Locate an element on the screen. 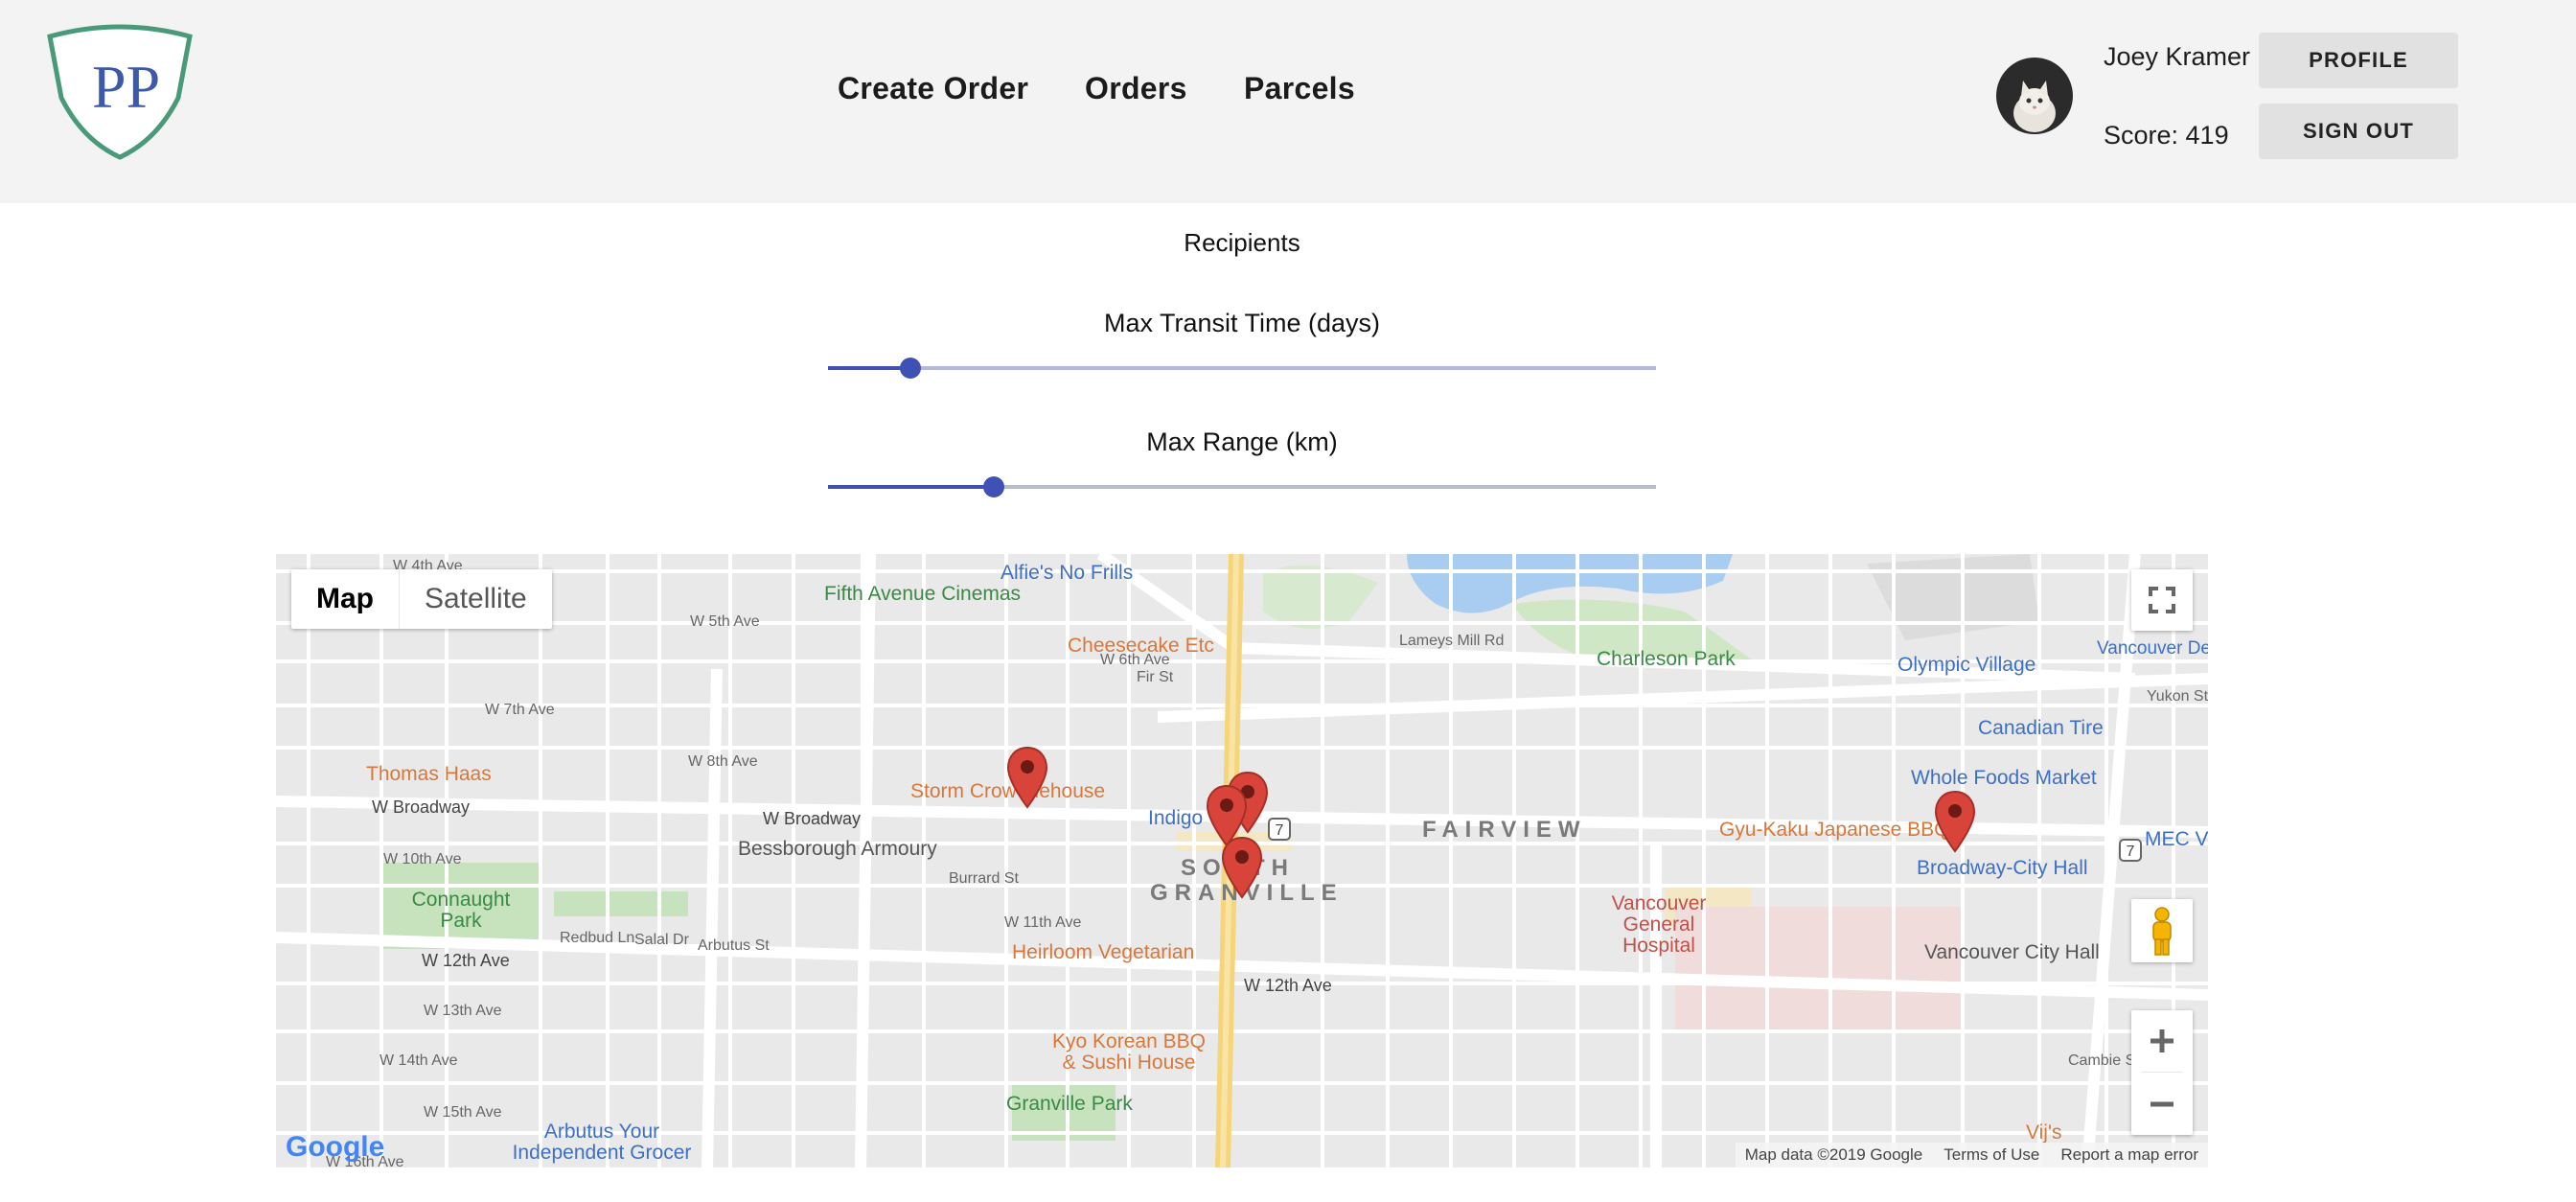 The width and height of the screenshot is (2576, 1202). place-label-vancouver-department: Vancouver Department is located at coordinates (2152, 648).